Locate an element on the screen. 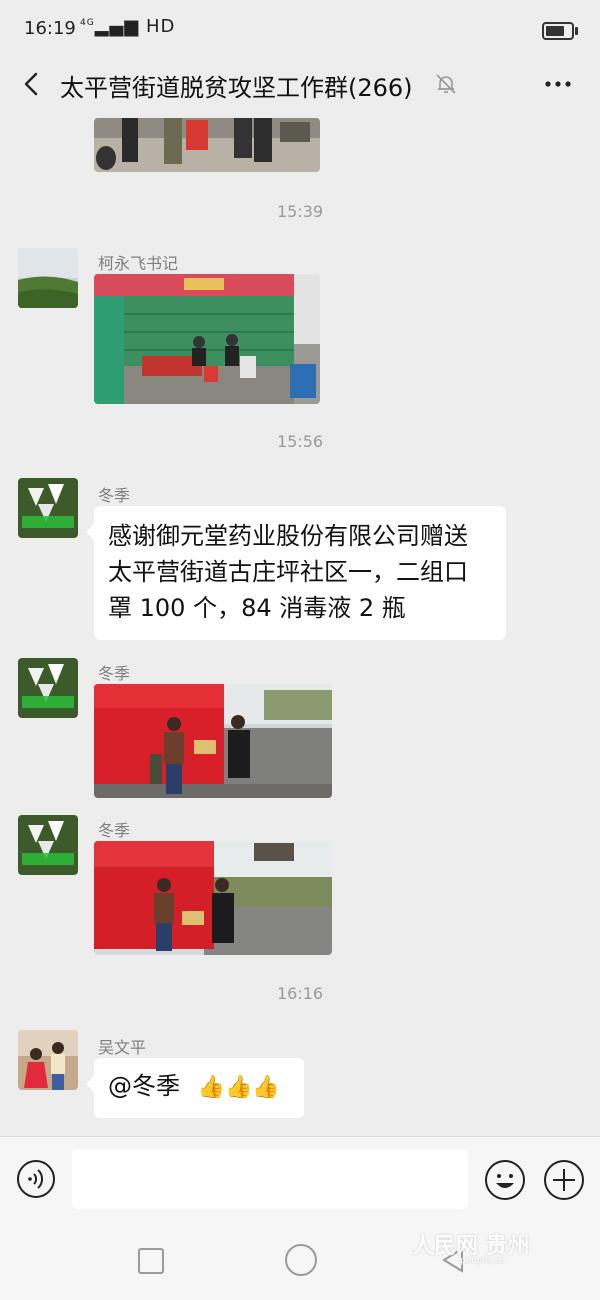  network-hd: HD is located at coordinates (160, 26).